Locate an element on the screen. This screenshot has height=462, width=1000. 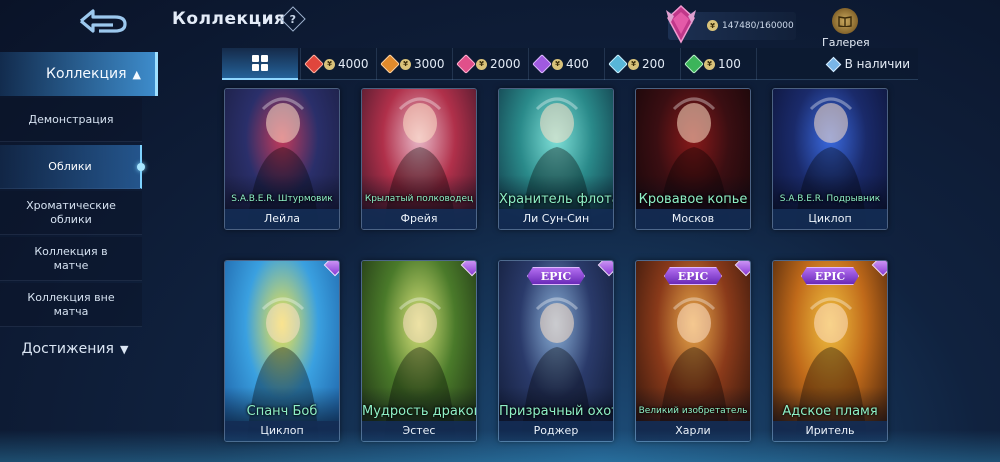
collection-points: 147480/160000 is located at coordinates (758, 26).